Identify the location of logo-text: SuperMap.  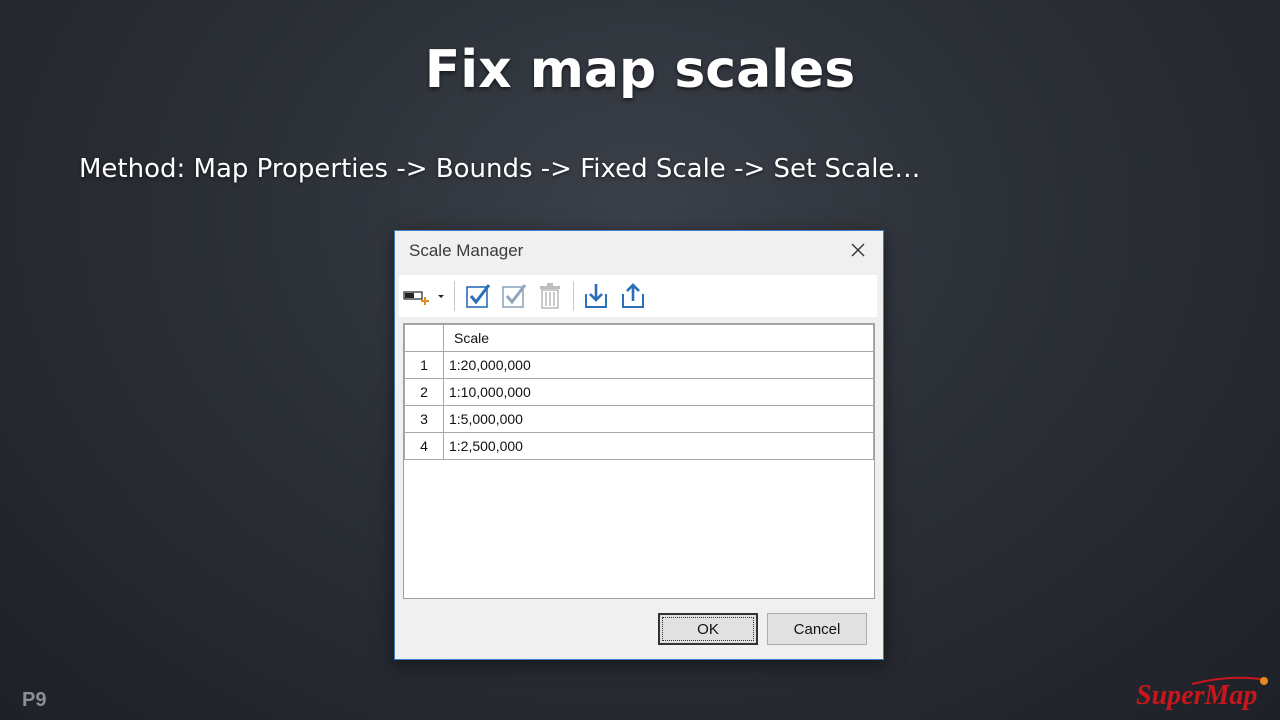
(1197, 695).